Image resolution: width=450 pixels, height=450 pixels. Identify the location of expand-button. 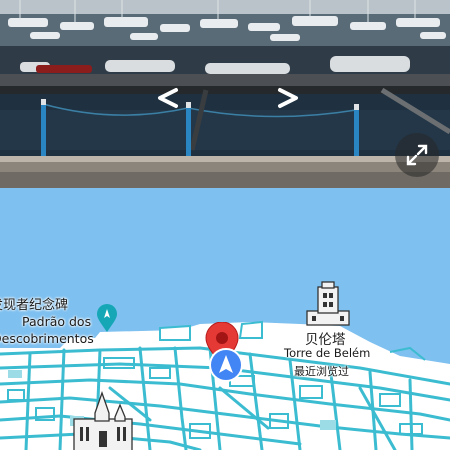
(417, 155).